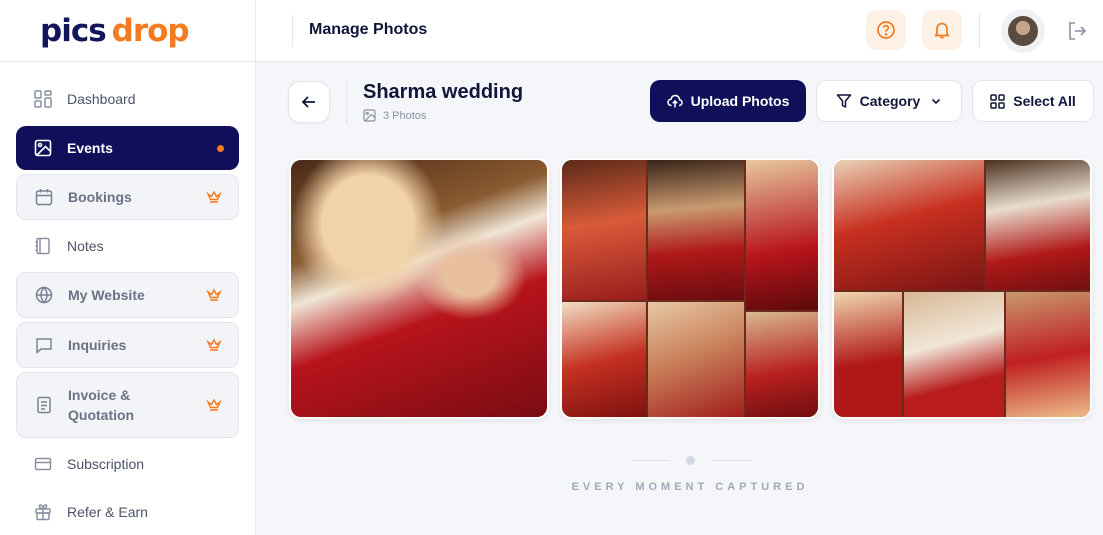 The height and width of the screenshot is (535, 1103). I want to click on bell-icon, so click(942, 30).